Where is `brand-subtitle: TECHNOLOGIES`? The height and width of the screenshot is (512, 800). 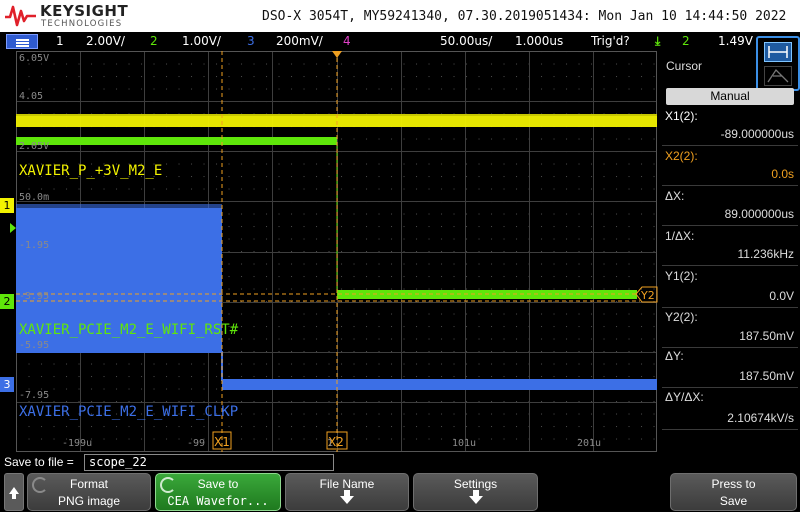 brand-subtitle: TECHNOLOGIES is located at coordinates (82, 24).